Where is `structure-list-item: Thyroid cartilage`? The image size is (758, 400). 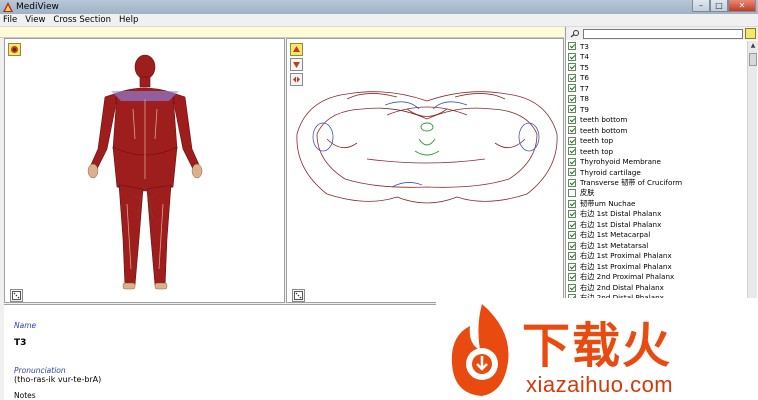
structure-list-item: Thyroid cartilage is located at coordinates (657, 172).